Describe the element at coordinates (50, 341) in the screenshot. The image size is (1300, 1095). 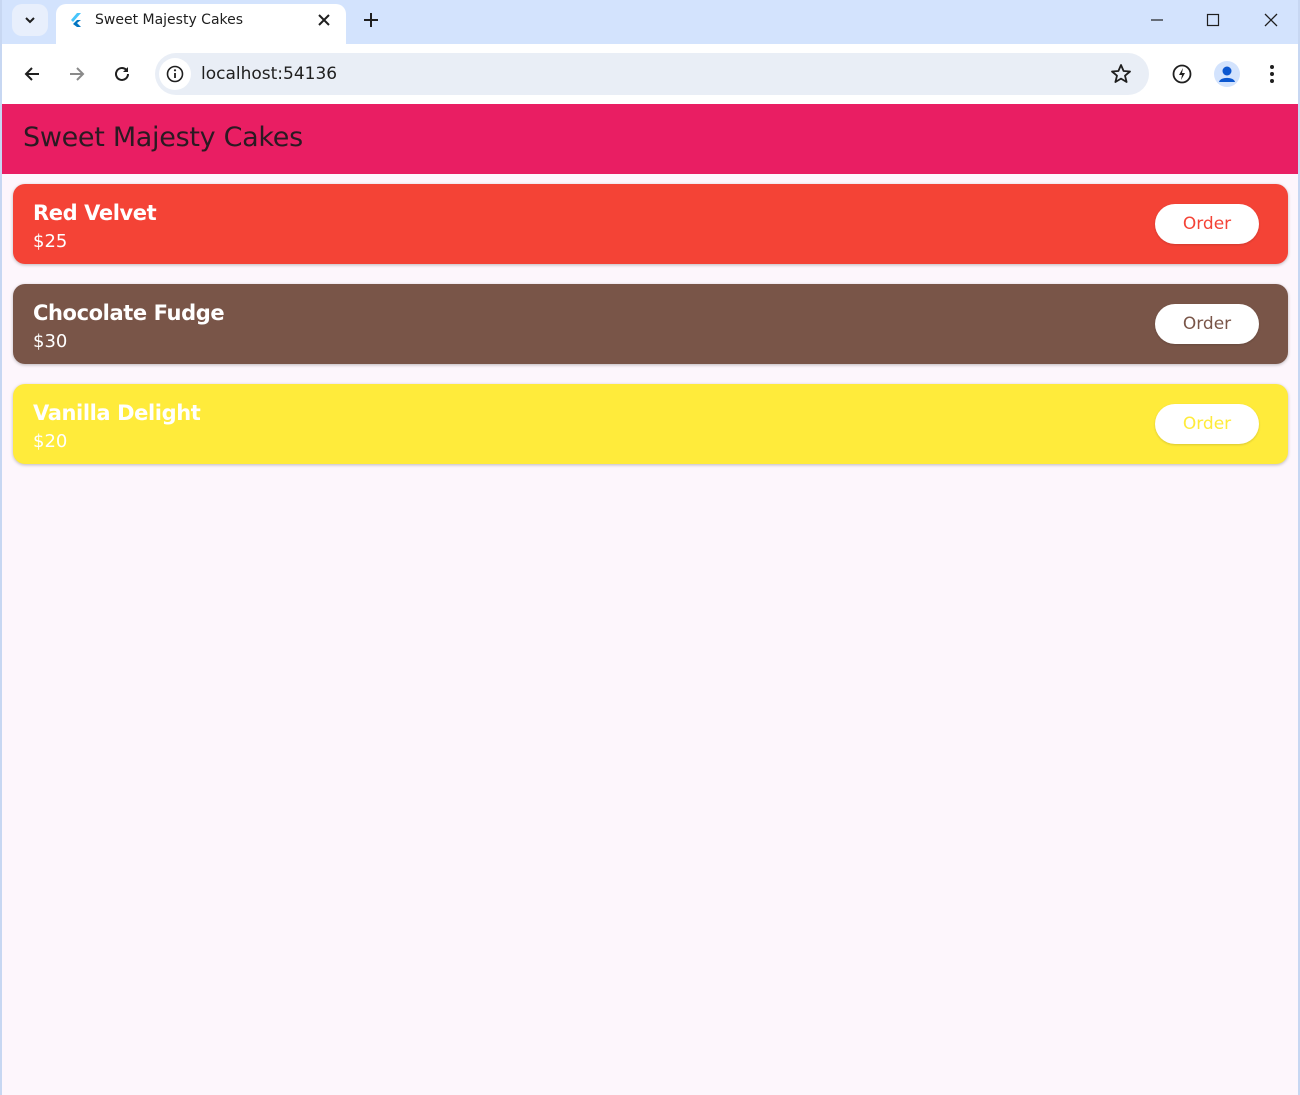
I see `cake-price: $30` at that location.